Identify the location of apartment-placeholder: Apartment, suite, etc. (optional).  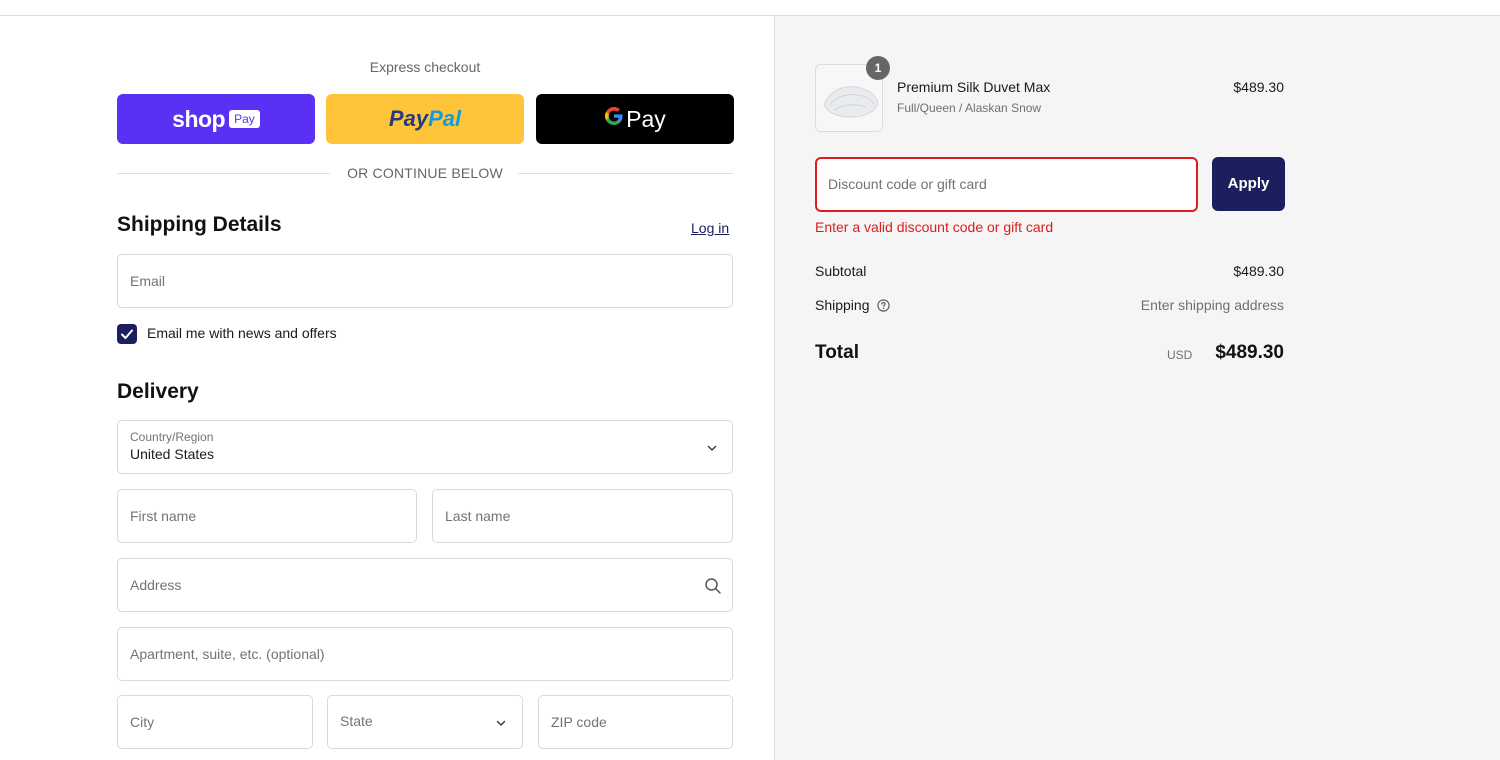
(227, 654).